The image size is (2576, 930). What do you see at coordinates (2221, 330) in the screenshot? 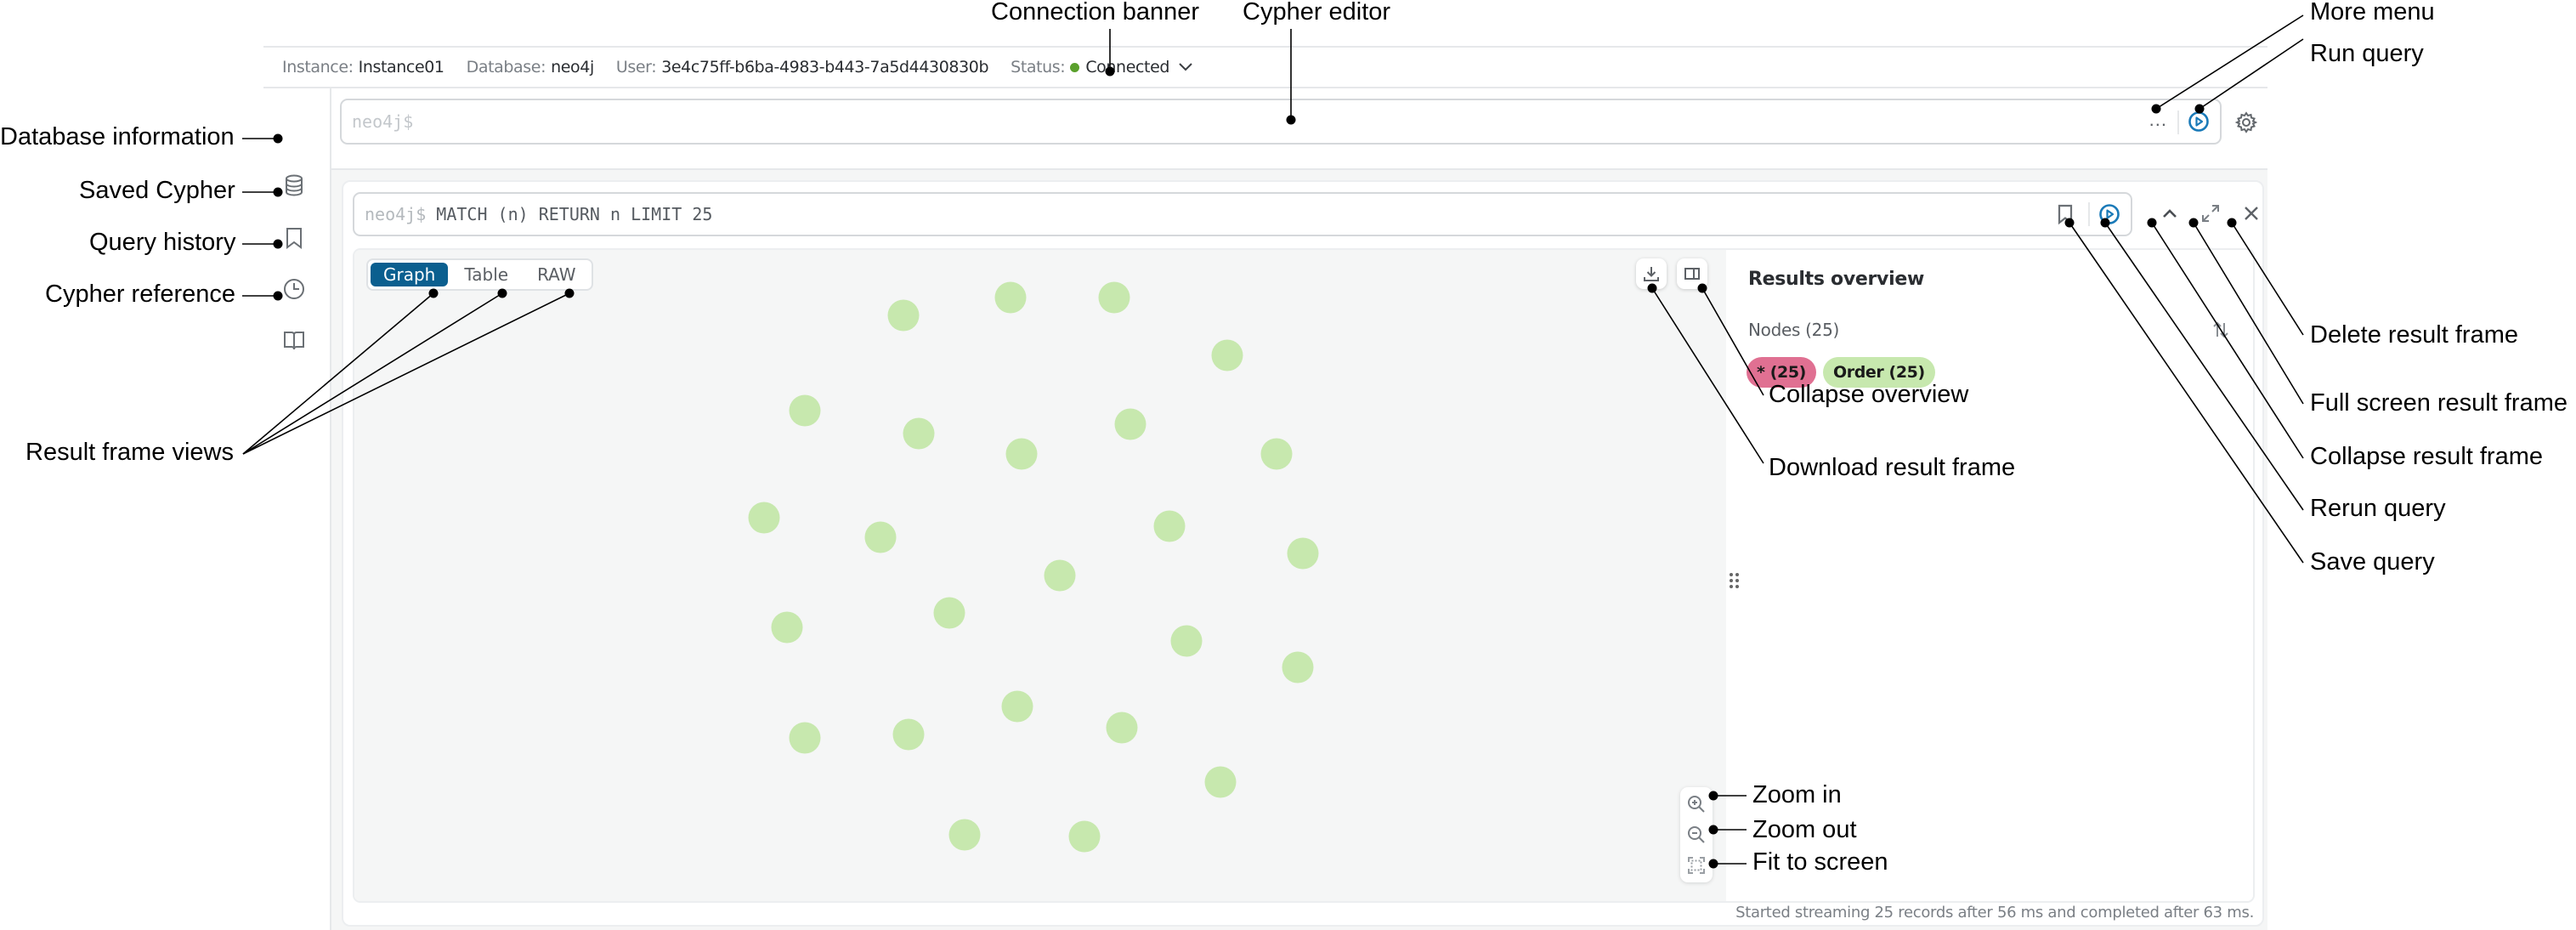
I see `sort-icon` at bounding box center [2221, 330].